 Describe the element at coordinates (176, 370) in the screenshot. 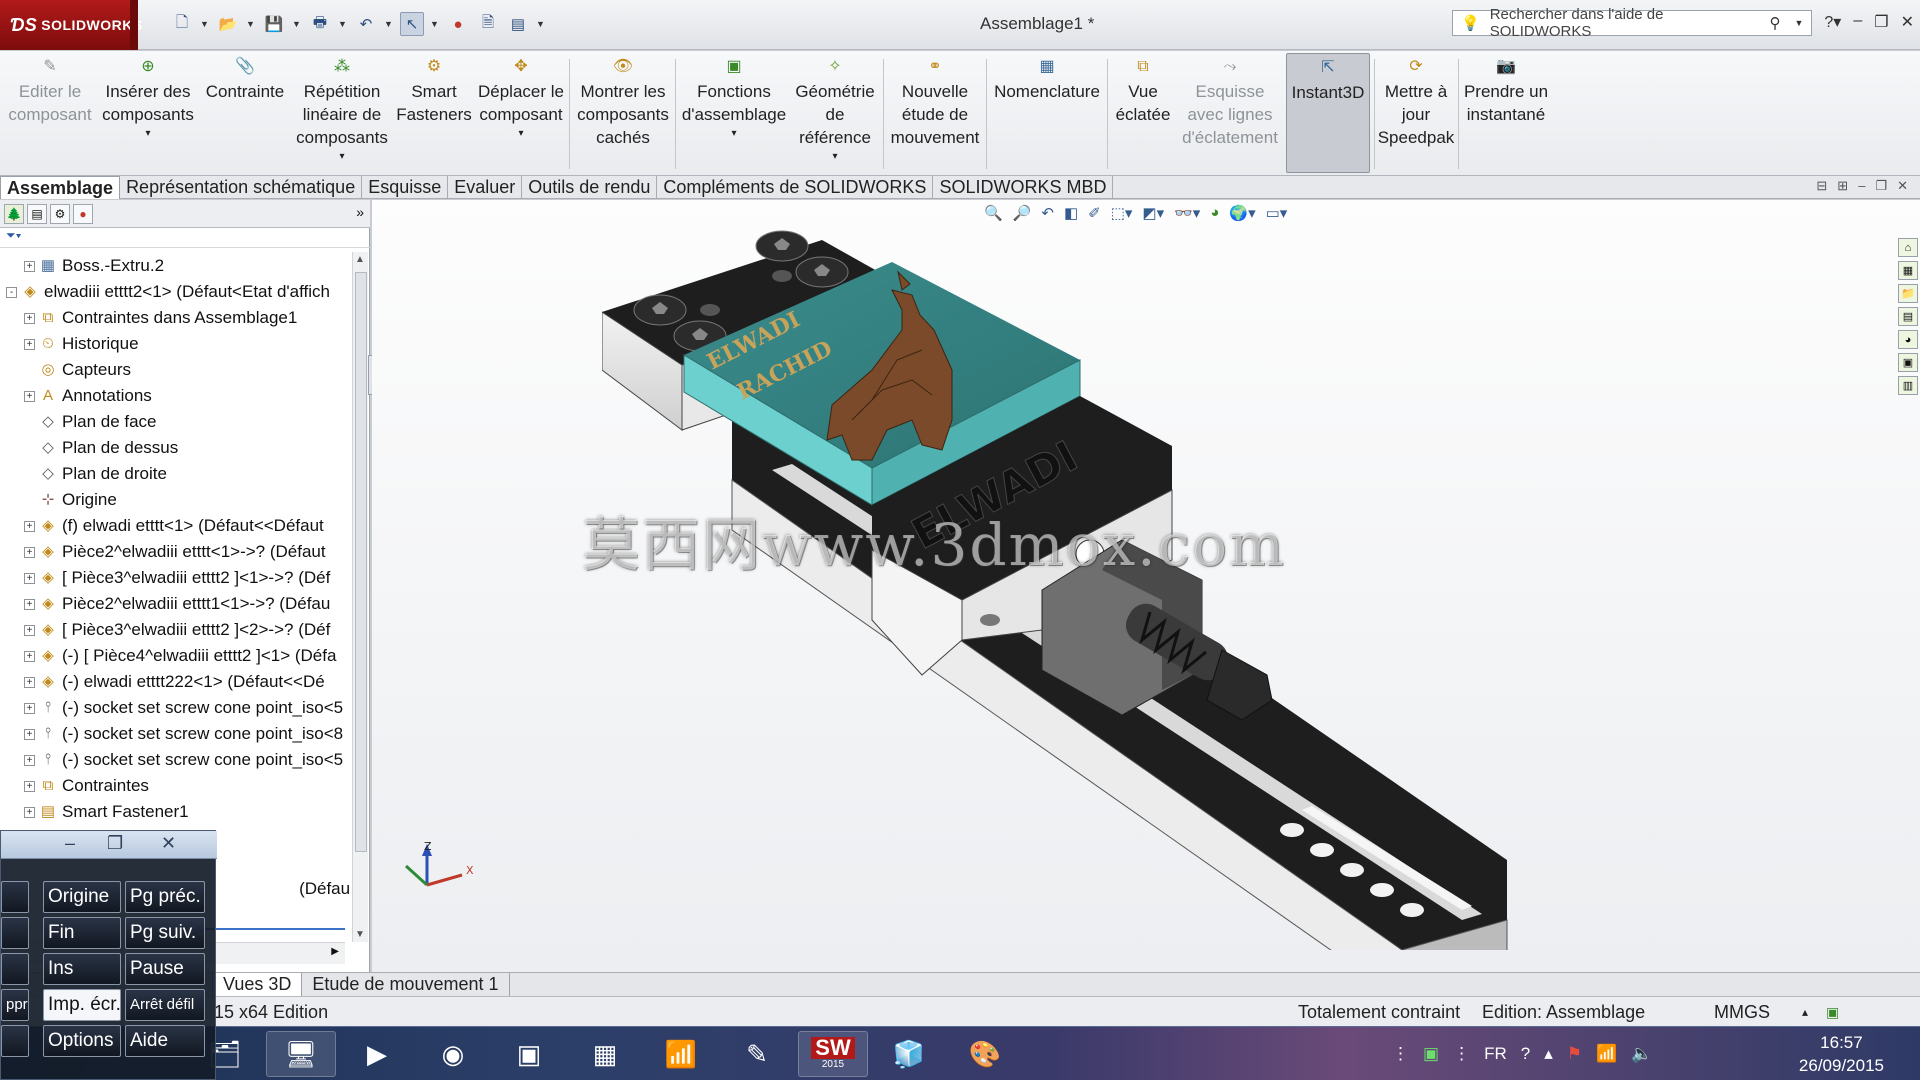

I see `tree-item: ◎ Capteurs` at that location.